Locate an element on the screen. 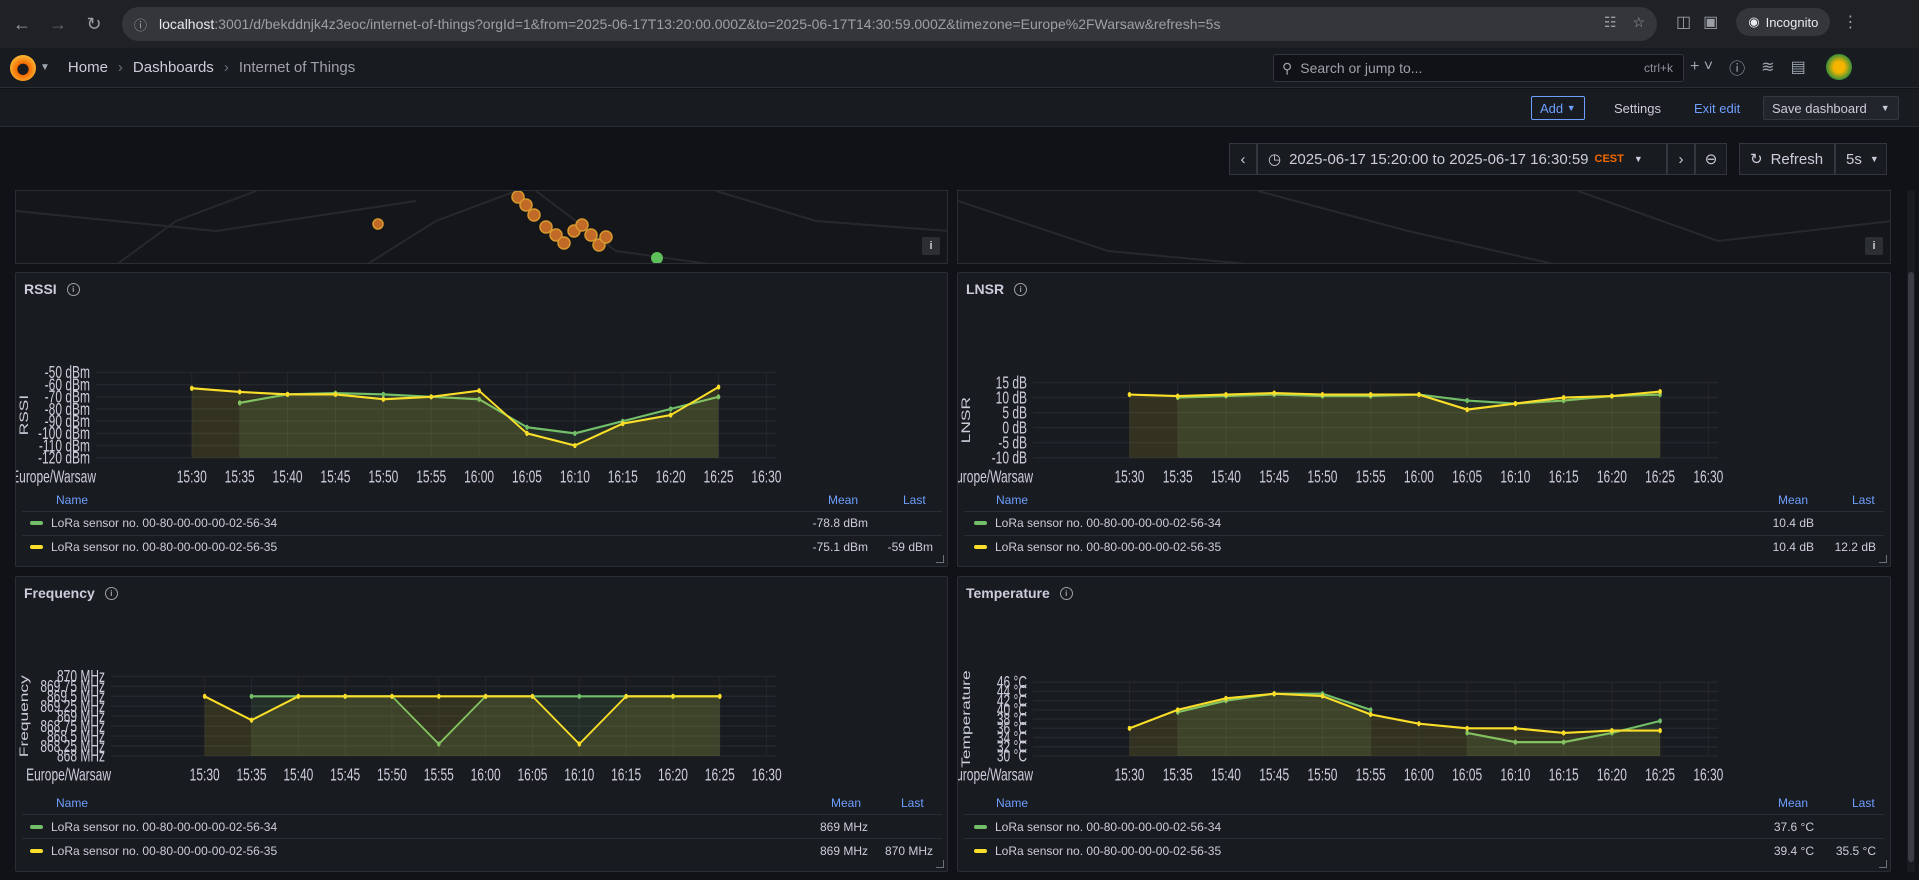 Image resolution: width=1919 pixels, height=880 pixels. translate-icon: ☷ is located at coordinates (1610, 22).